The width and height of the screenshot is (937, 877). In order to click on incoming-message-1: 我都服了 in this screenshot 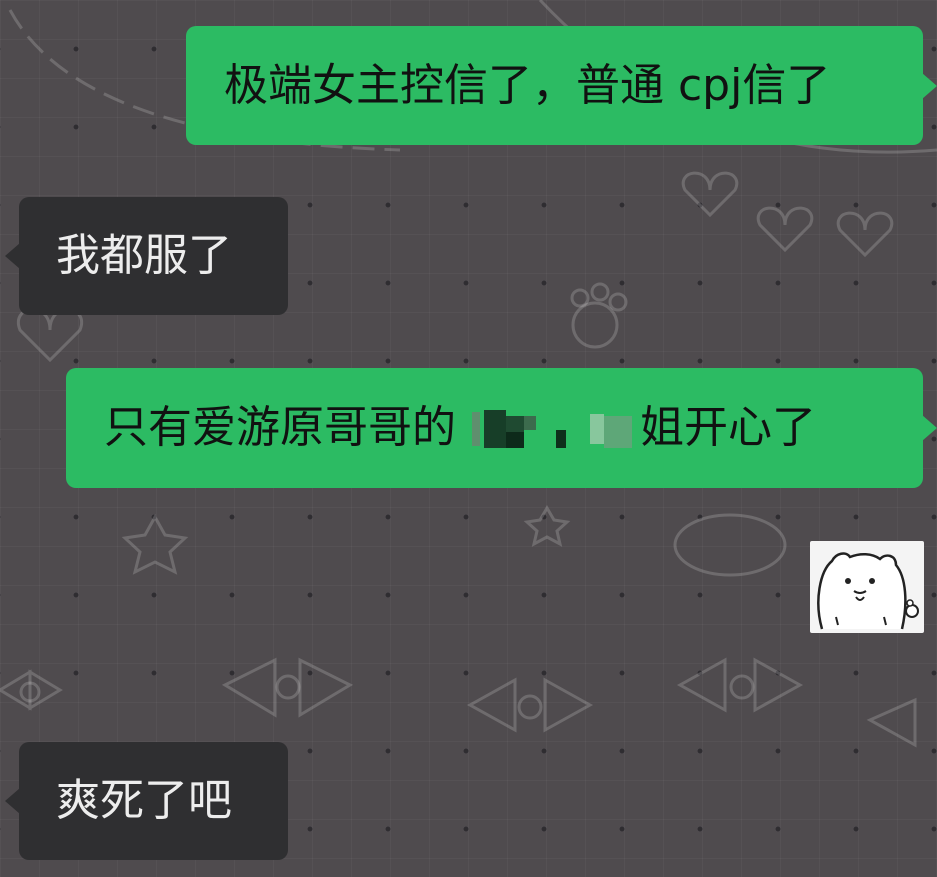, I will do `click(146, 256)`.